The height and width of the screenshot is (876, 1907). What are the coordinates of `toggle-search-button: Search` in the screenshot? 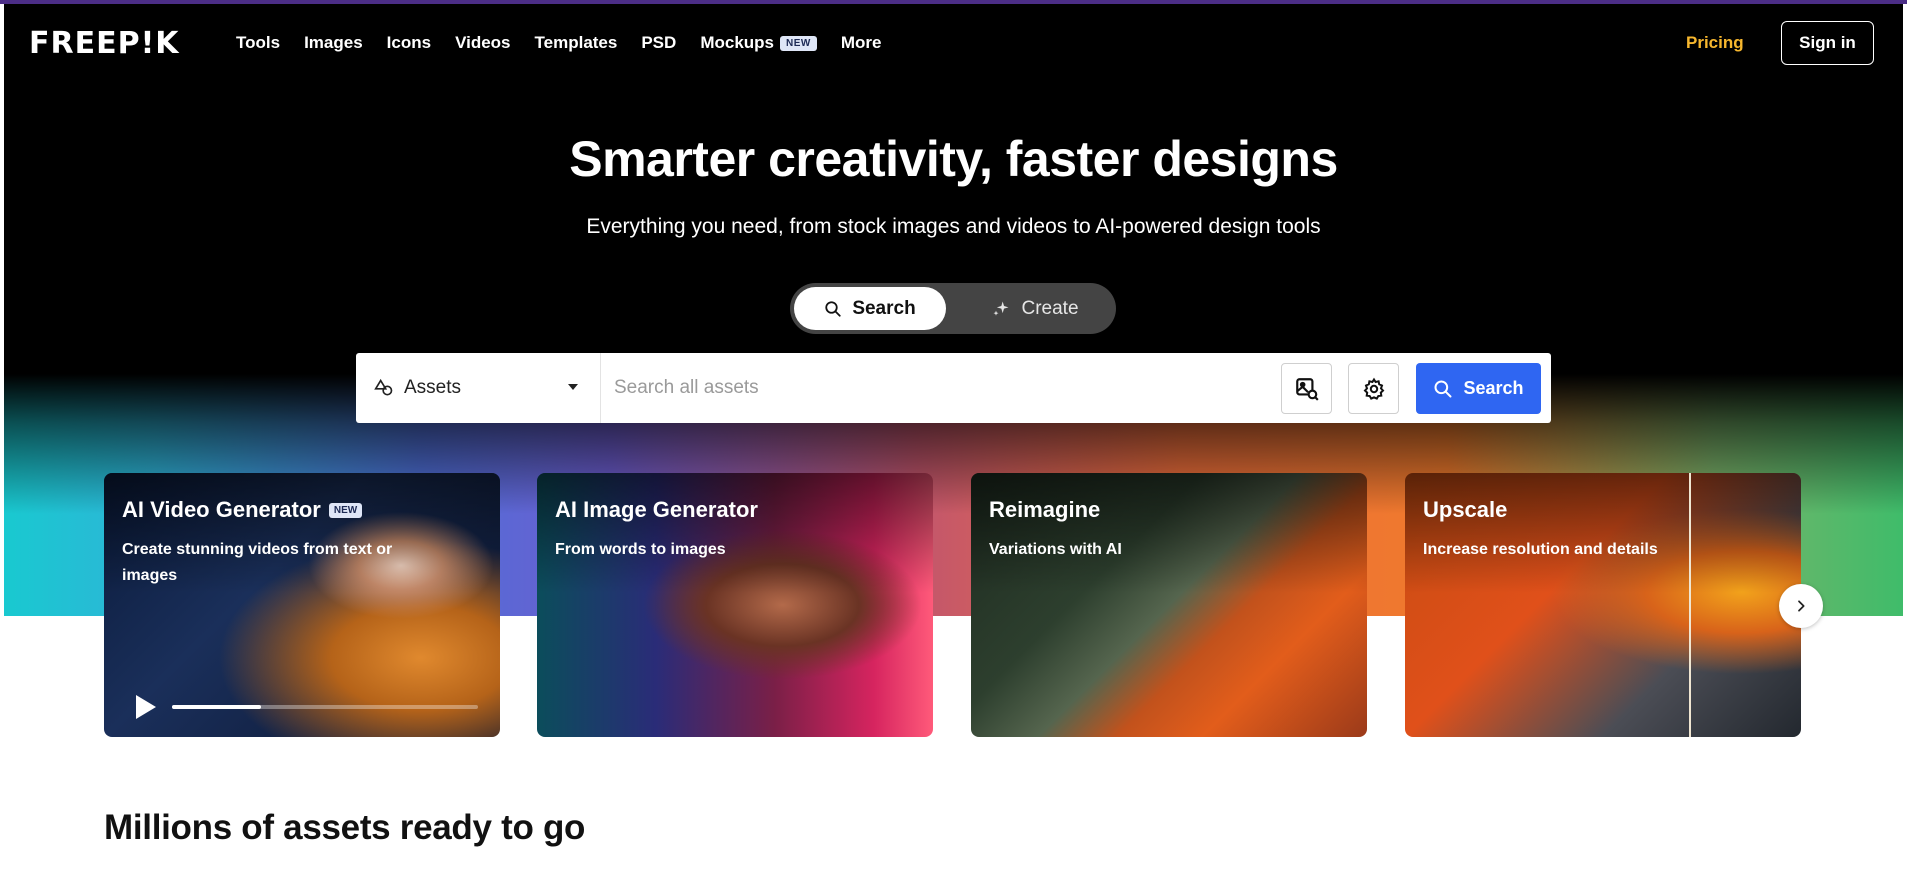 It's located at (870, 308).